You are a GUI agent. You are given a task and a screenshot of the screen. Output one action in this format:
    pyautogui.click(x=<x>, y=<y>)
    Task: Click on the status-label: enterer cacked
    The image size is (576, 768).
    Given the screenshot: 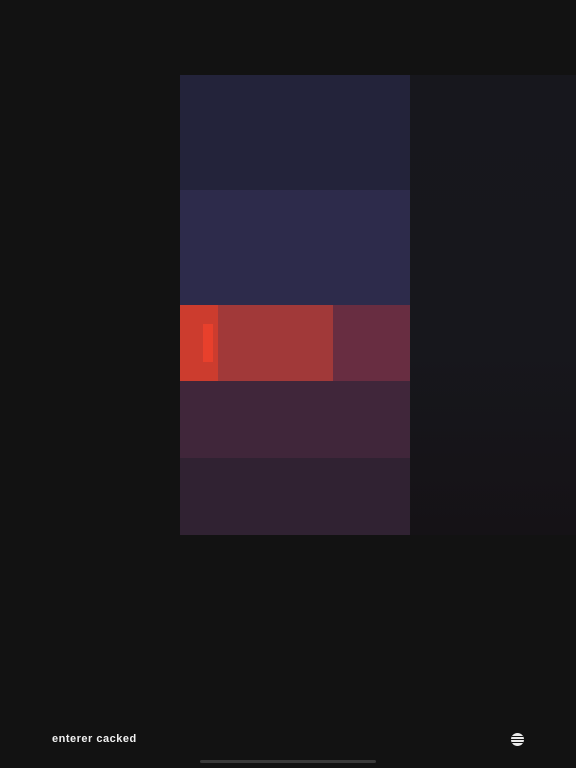 What is the action you would take?
    pyautogui.click(x=94, y=739)
    